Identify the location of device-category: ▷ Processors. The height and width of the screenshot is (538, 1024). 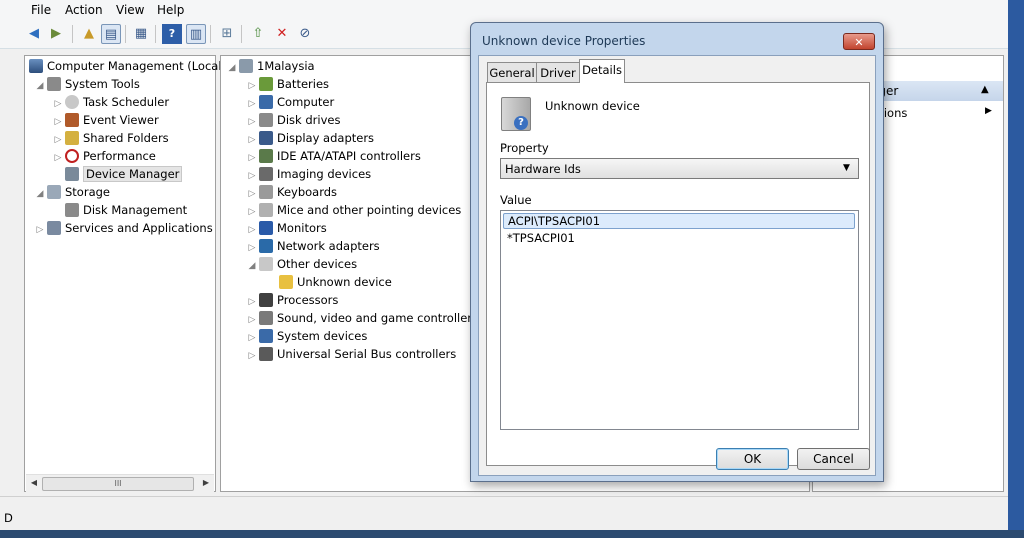
(292, 300).